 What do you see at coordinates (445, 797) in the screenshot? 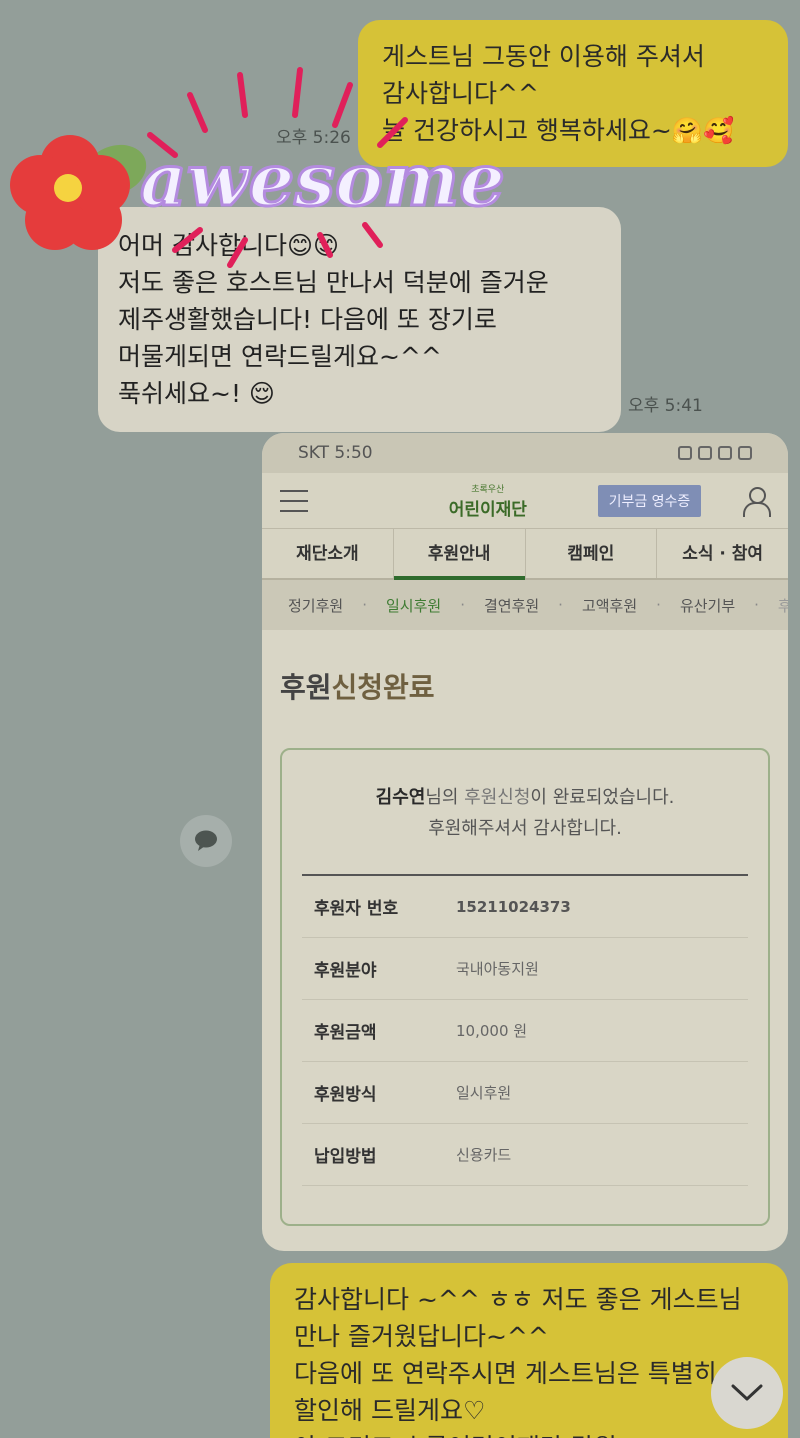
I see `message-text: 님의` at bounding box center [445, 797].